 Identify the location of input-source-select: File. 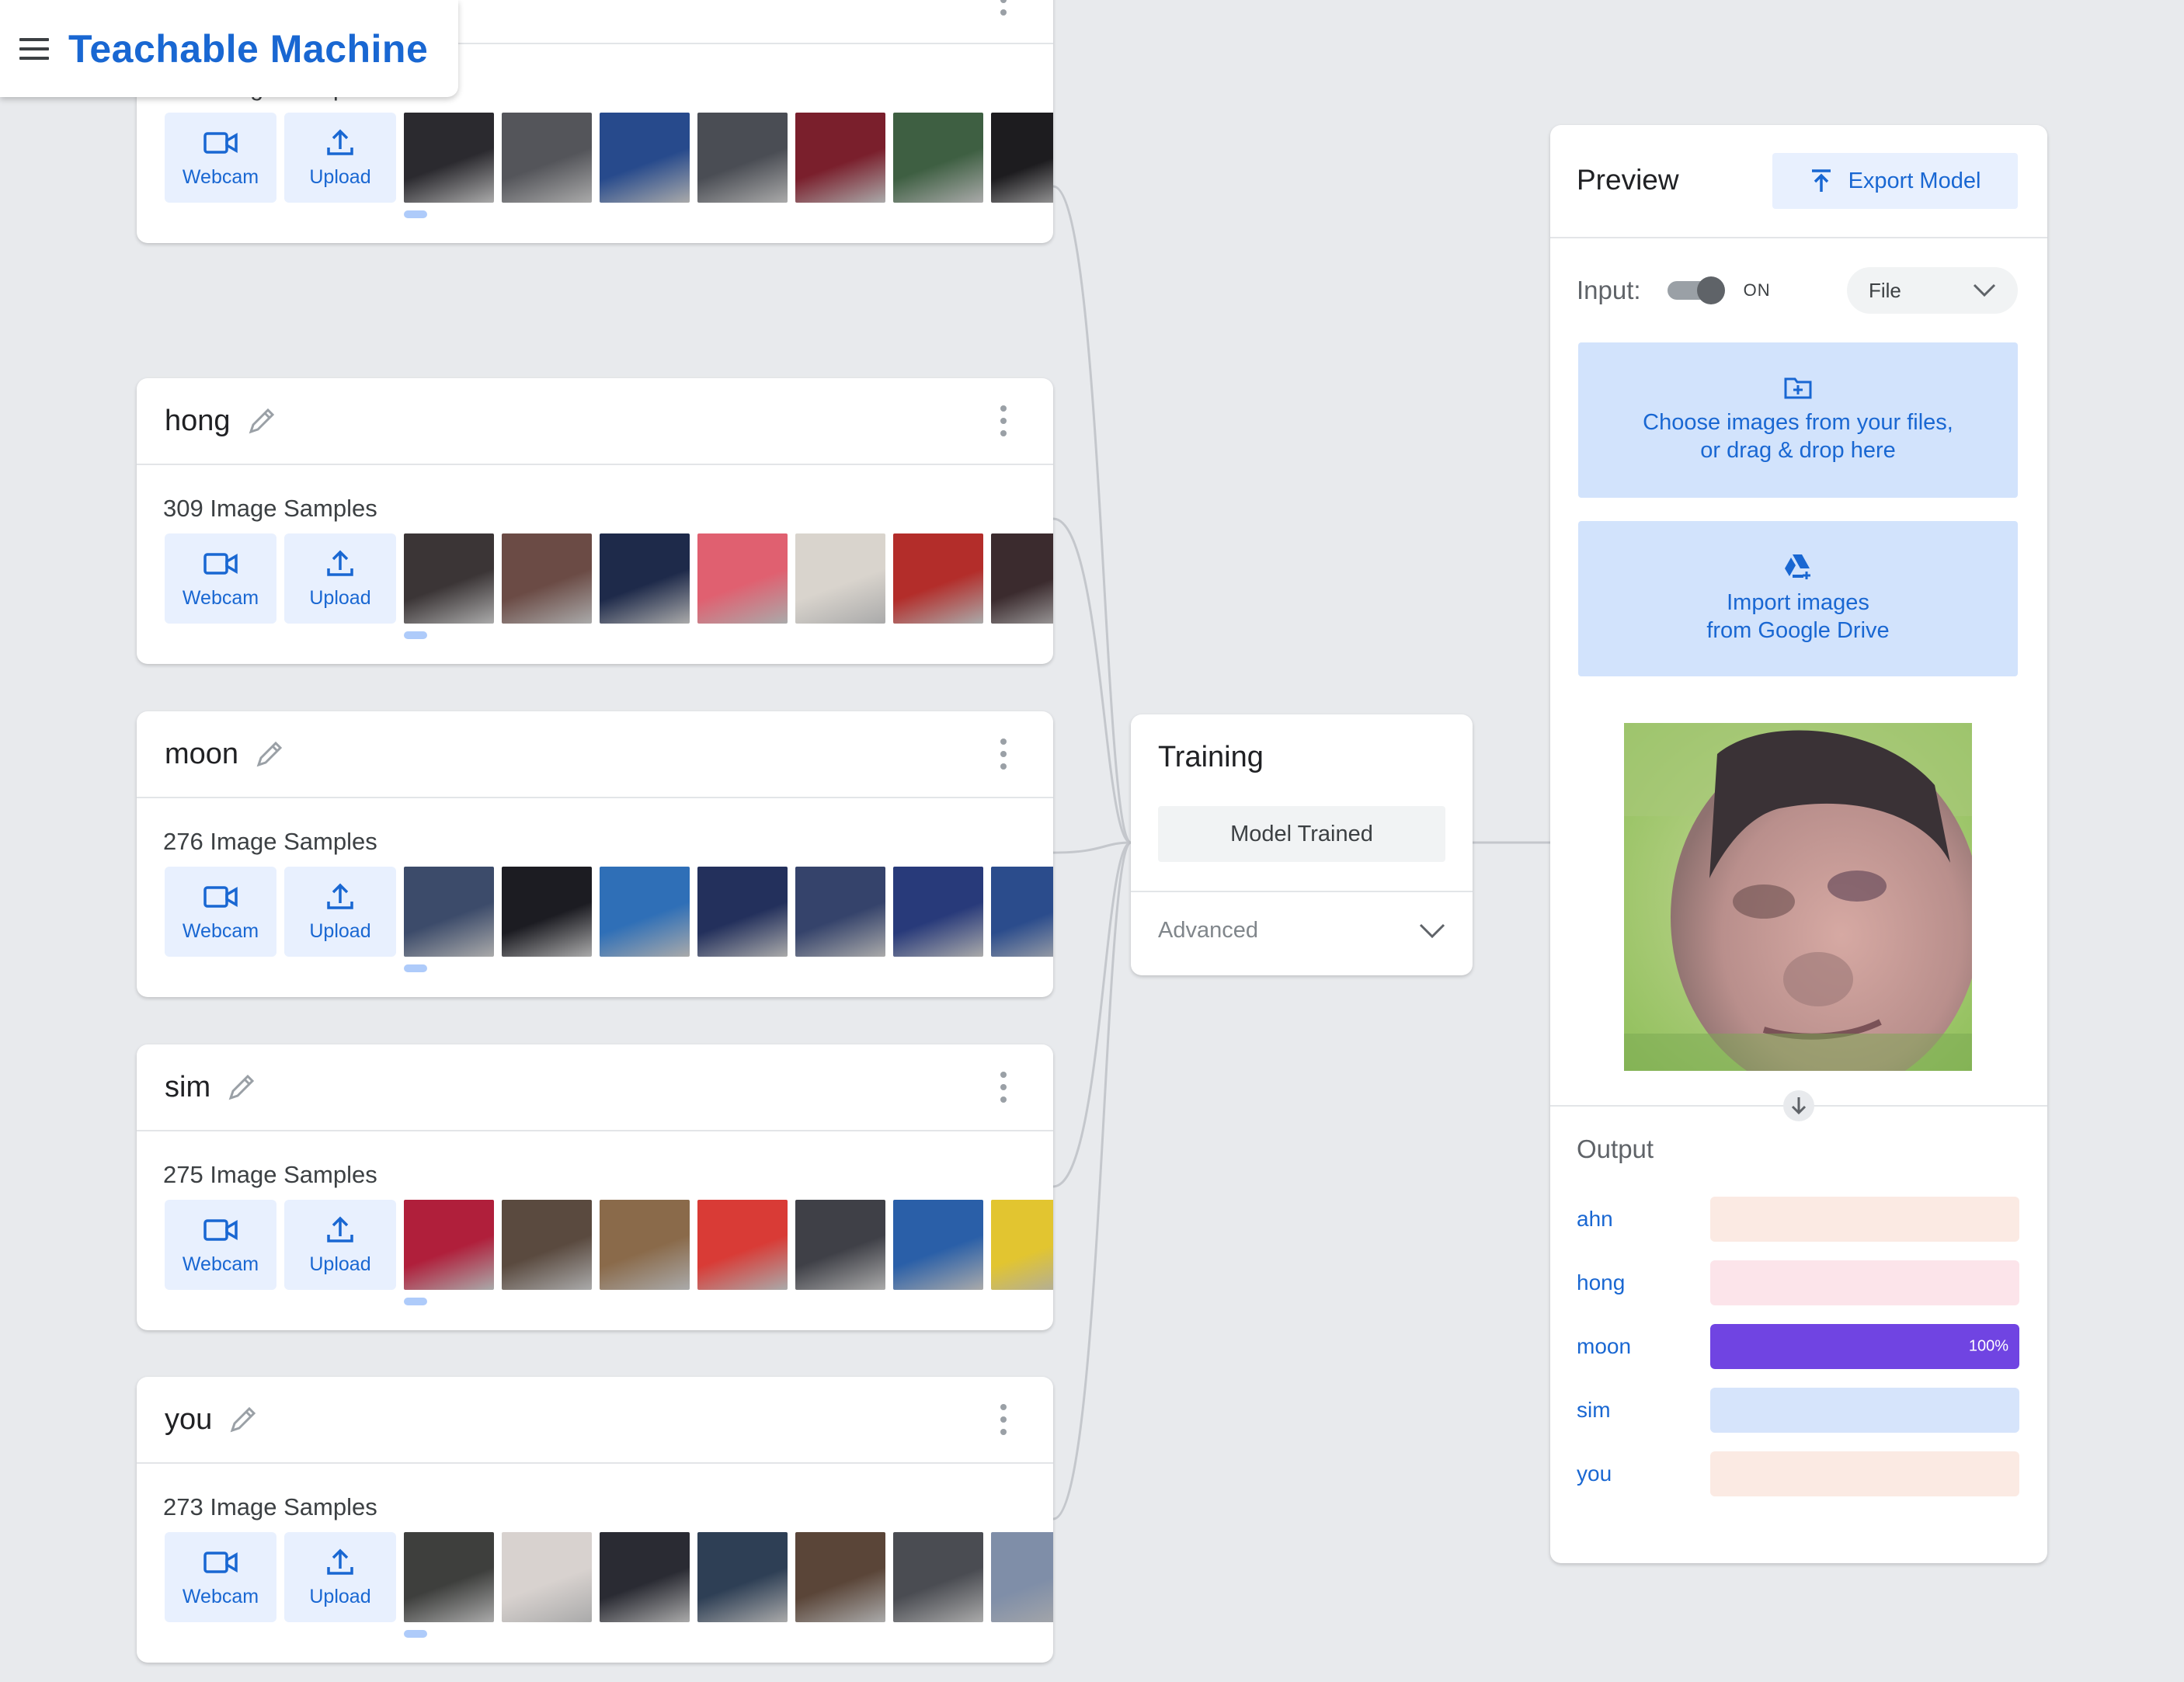
(1932, 290).